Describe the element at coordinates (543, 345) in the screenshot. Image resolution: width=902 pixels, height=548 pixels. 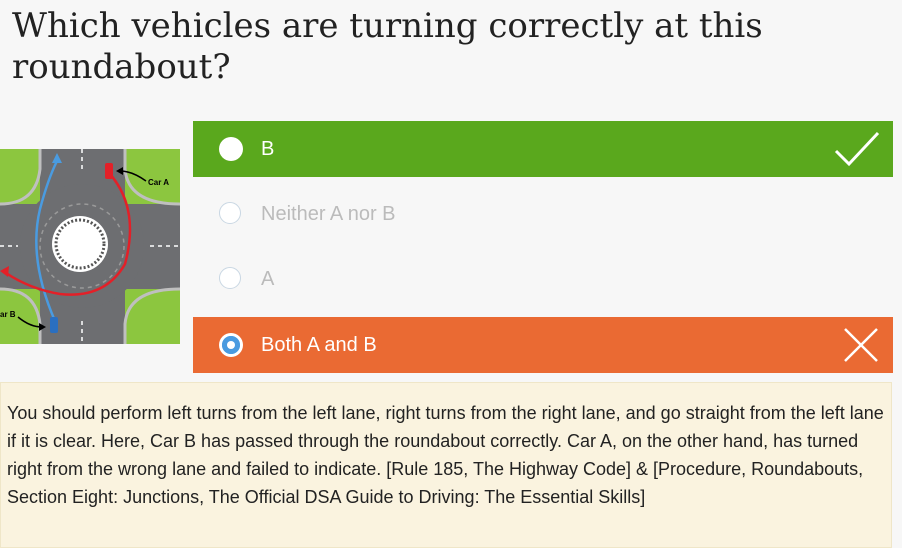
I see `answer-option-both: Both A and B` at that location.